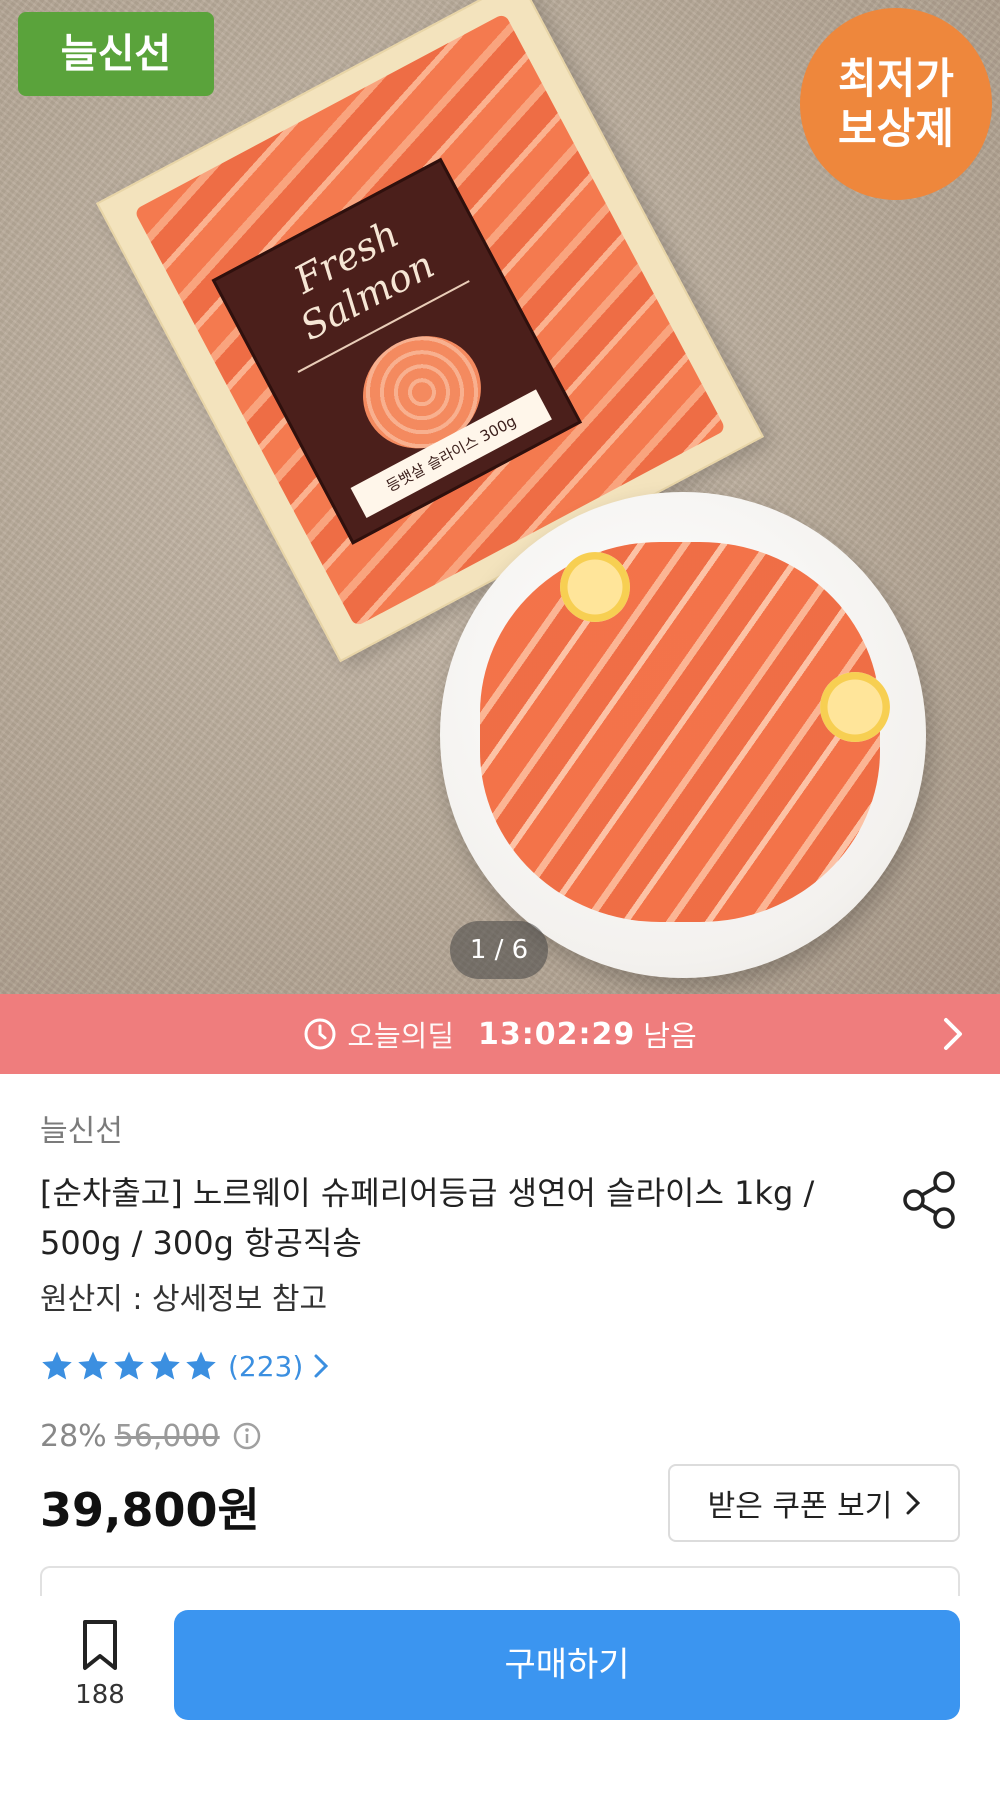 The height and width of the screenshot is (1819, 1000). I want to click on image-pager: 1 / 6, so click(499, 950).